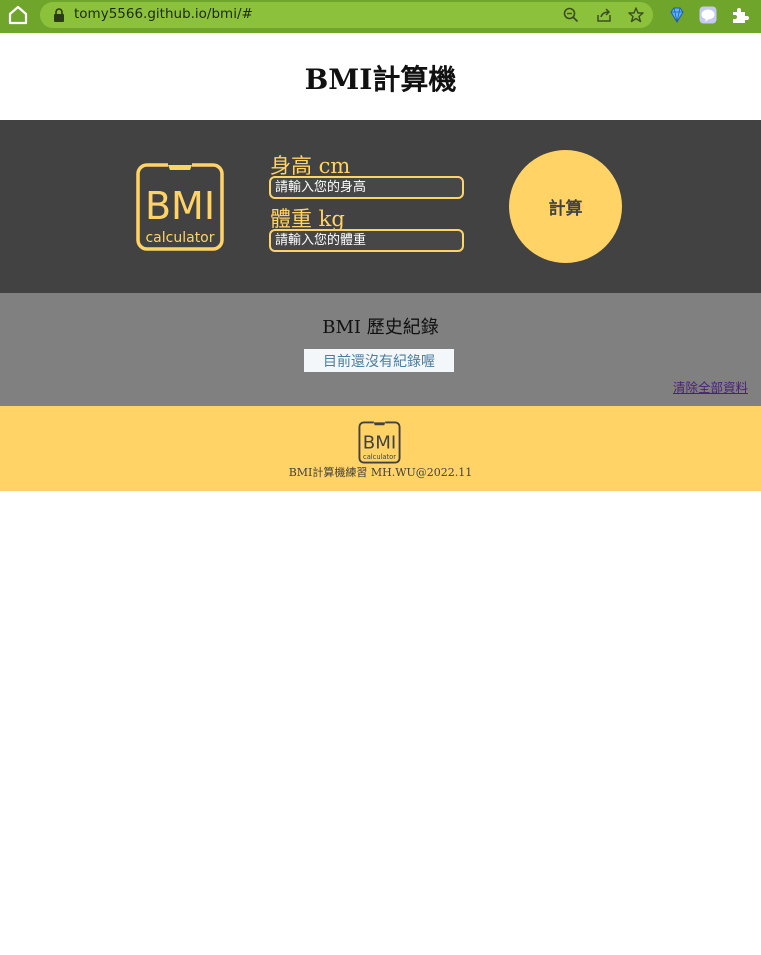  I want to click on home-icon, so click(18, 15).